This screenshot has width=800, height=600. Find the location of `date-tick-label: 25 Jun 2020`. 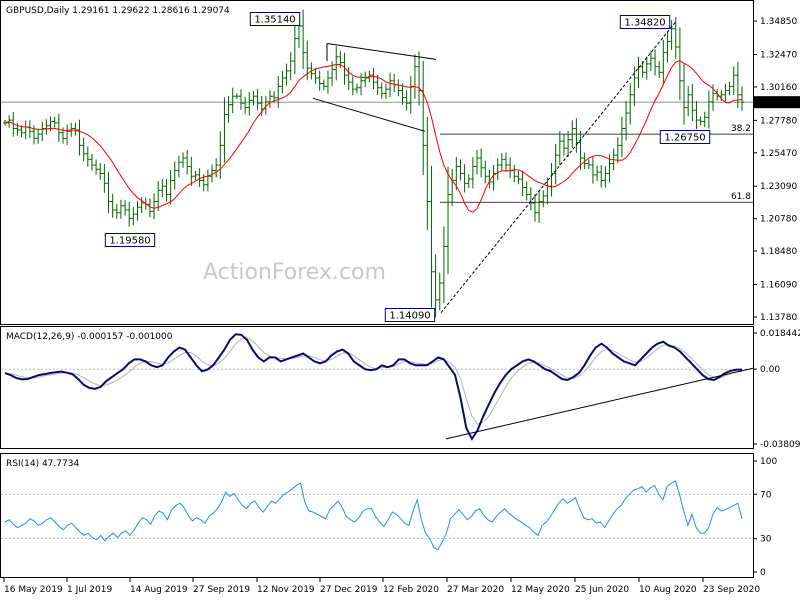

date-tick-label: 25 Jun 2020 is located at coordinates (602, 590).